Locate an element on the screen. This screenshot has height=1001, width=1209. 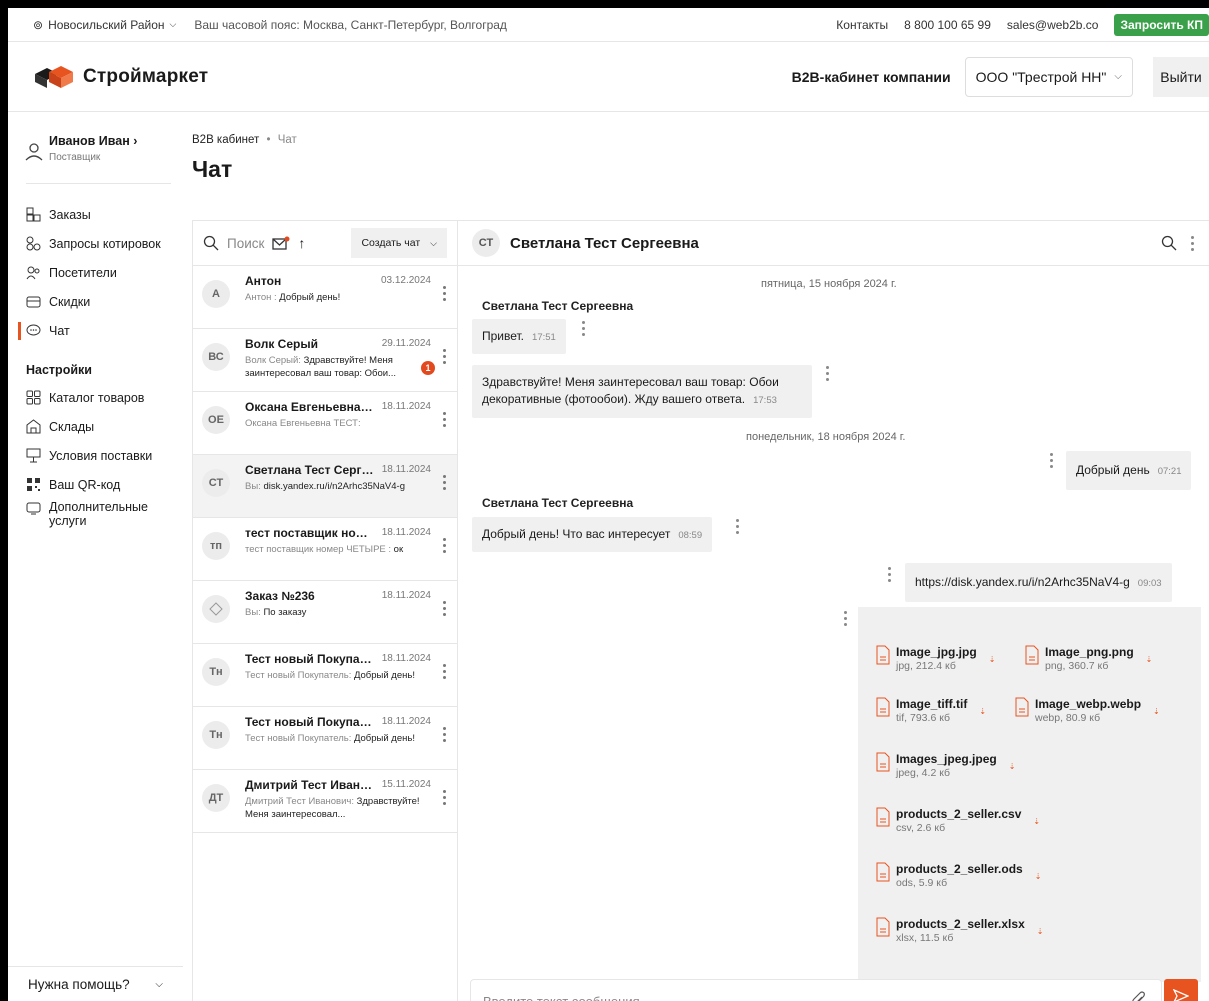
file-attachment: Image_webp.webp webp, 80.9 кб ⇣ is located at coordinates (1087, 710).